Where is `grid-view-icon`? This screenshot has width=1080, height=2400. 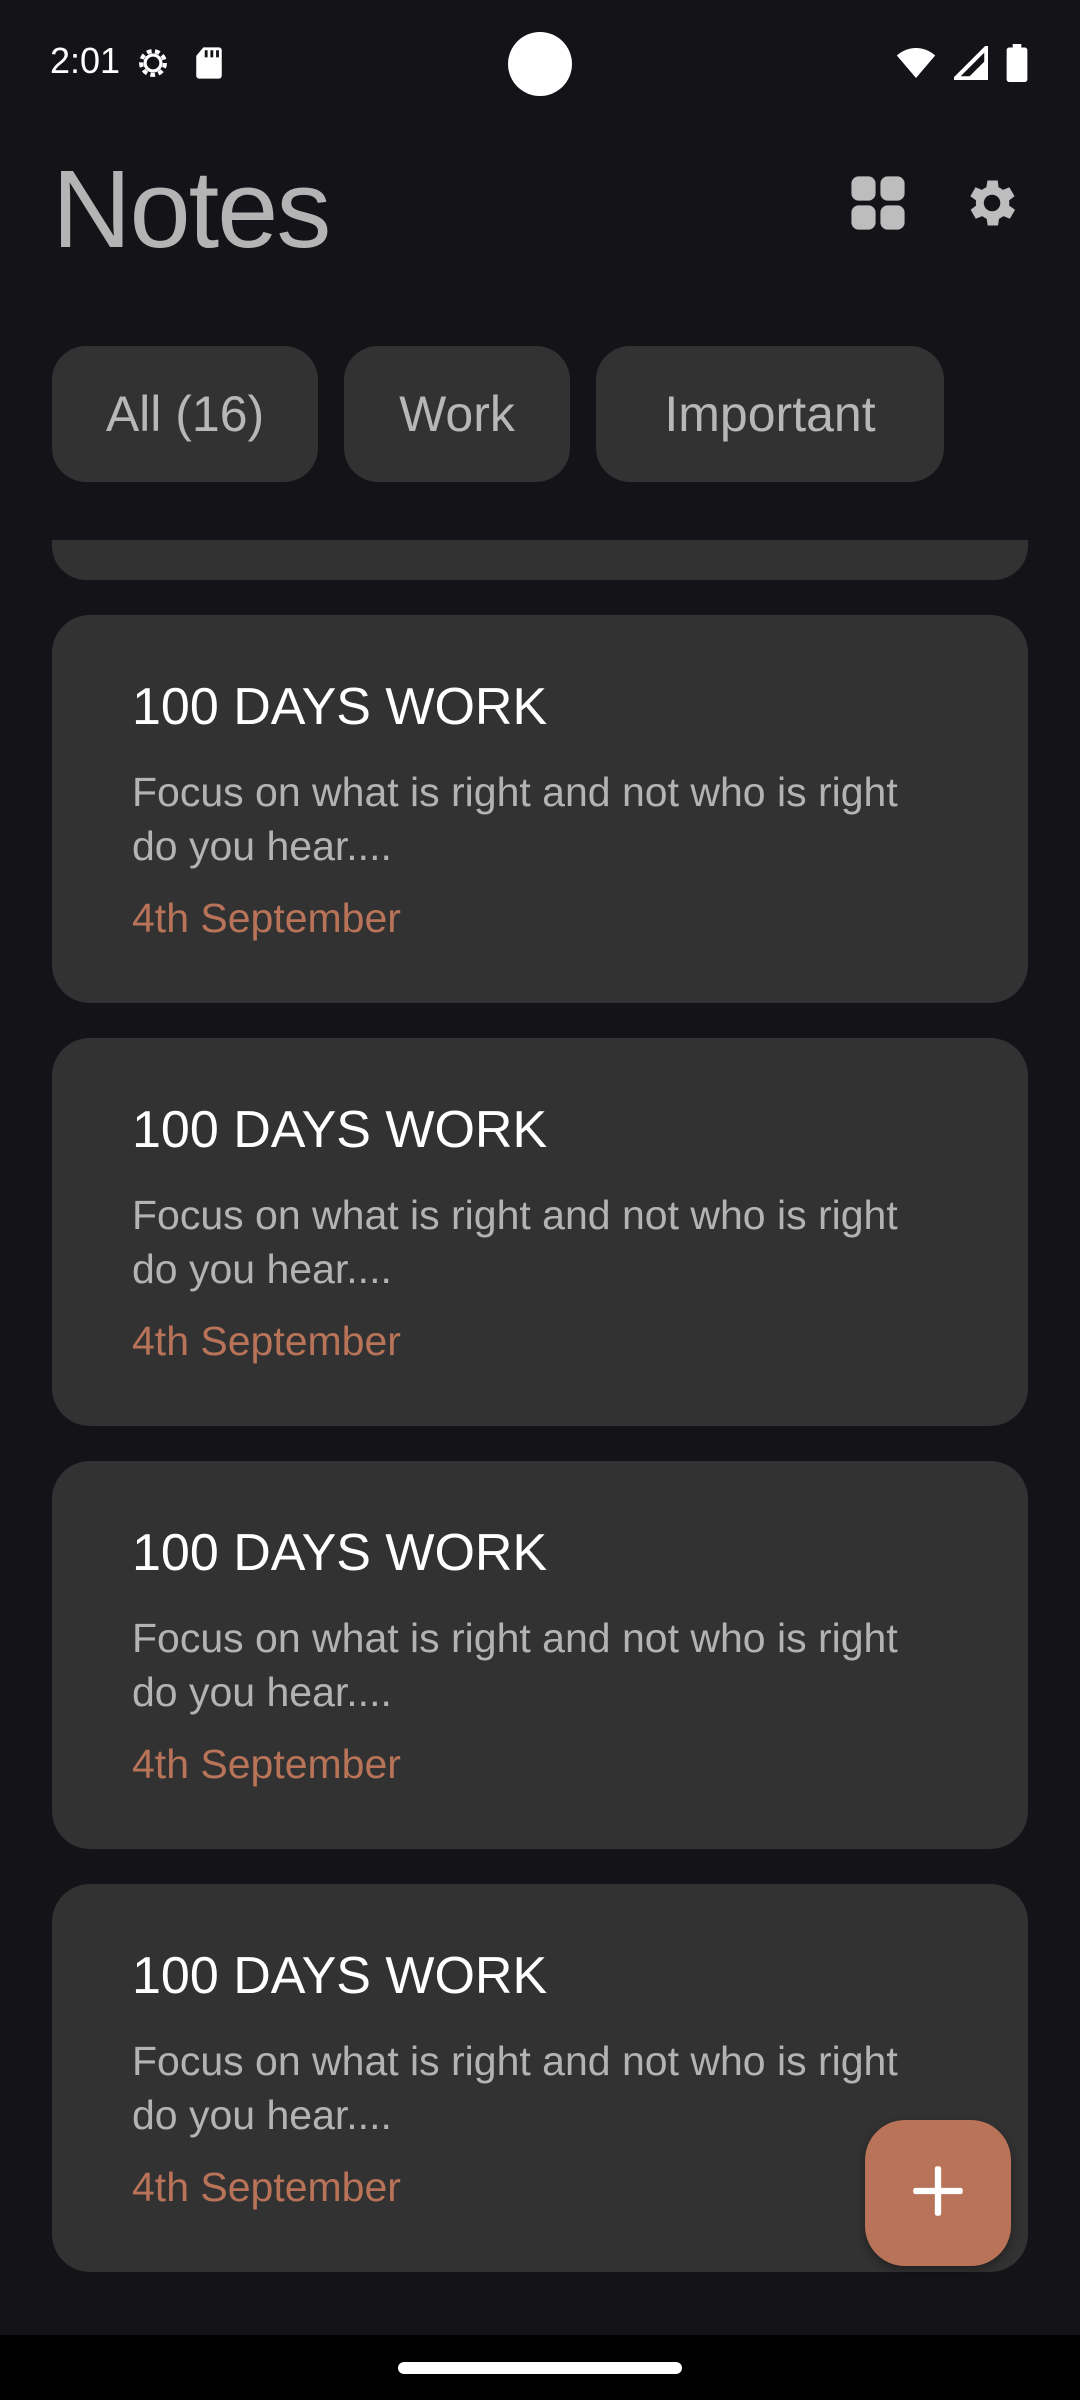 grid-view-icon is located at coordinates (878, 205).